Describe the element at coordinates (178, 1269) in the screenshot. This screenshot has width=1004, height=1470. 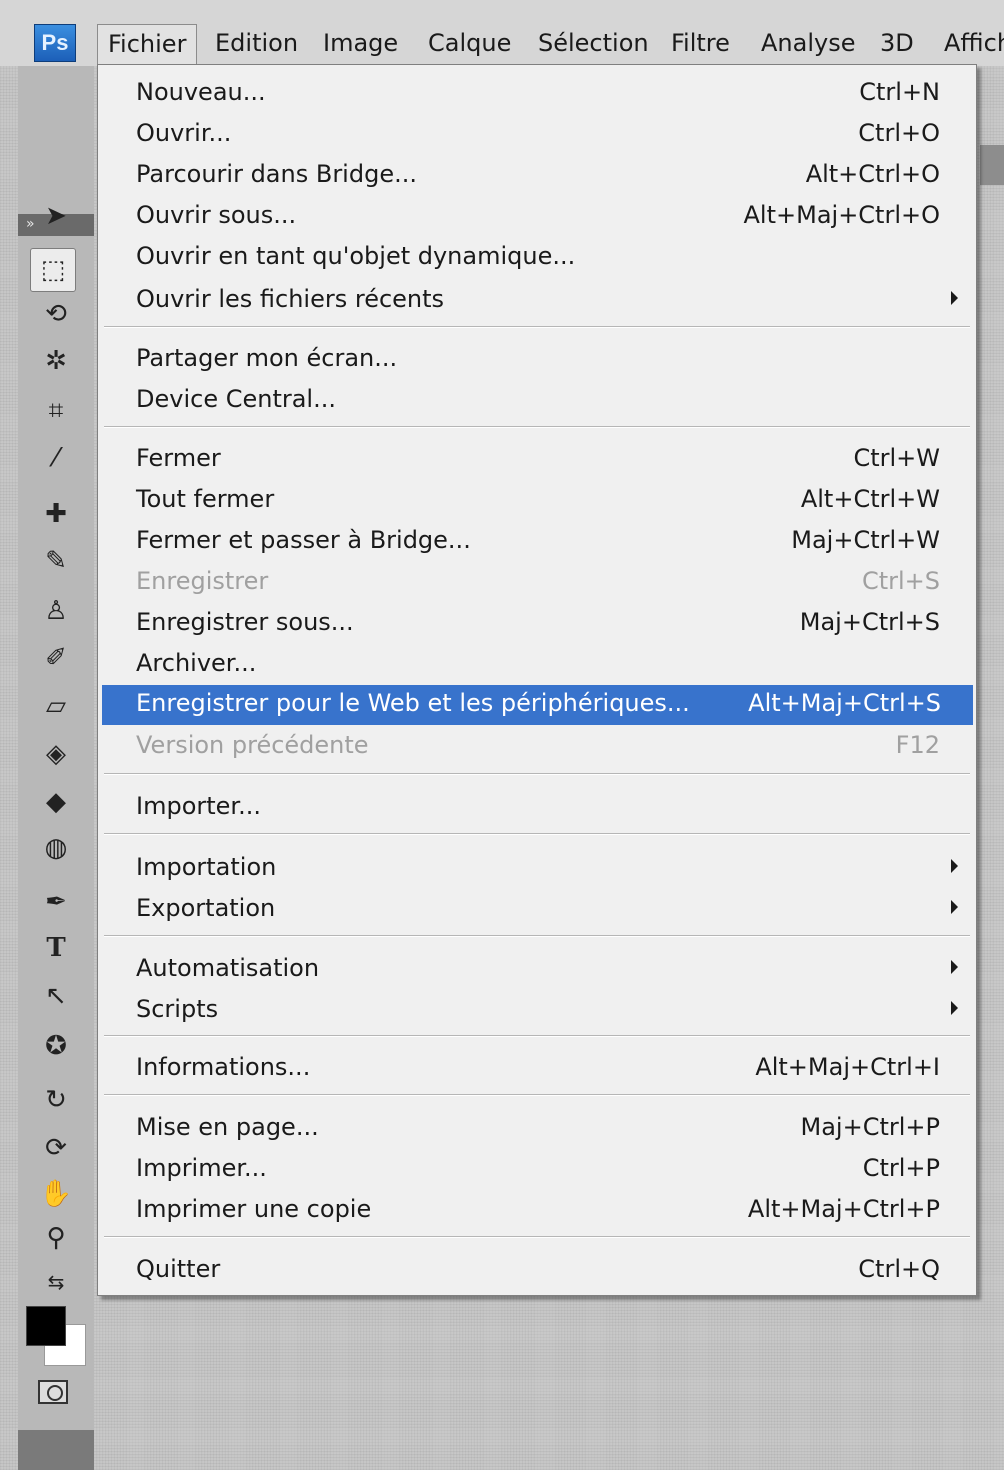
I see `menu-item-label: Quitter` at that location.